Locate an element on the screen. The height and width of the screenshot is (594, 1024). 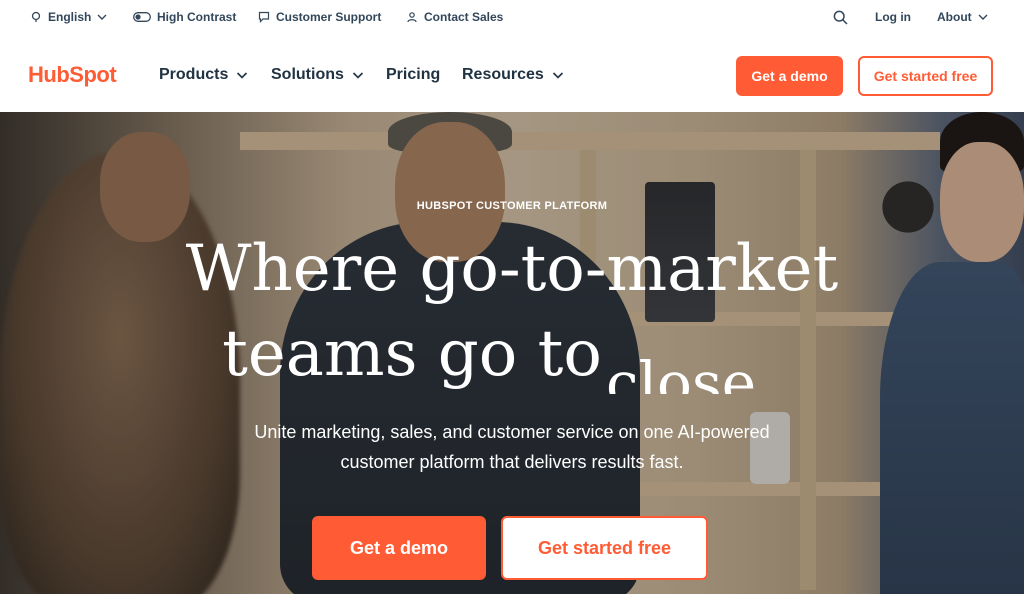
search-button is located at coordinates (840, 17).